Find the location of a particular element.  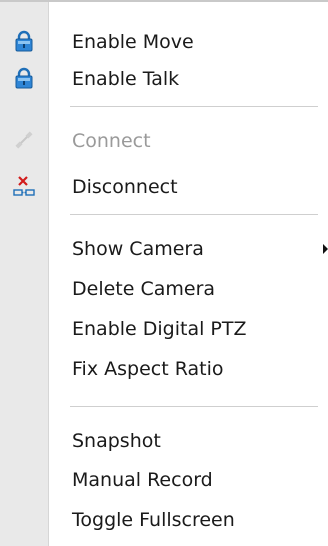

menu-item-label: Snapshot is located at coordinates (116, 441).